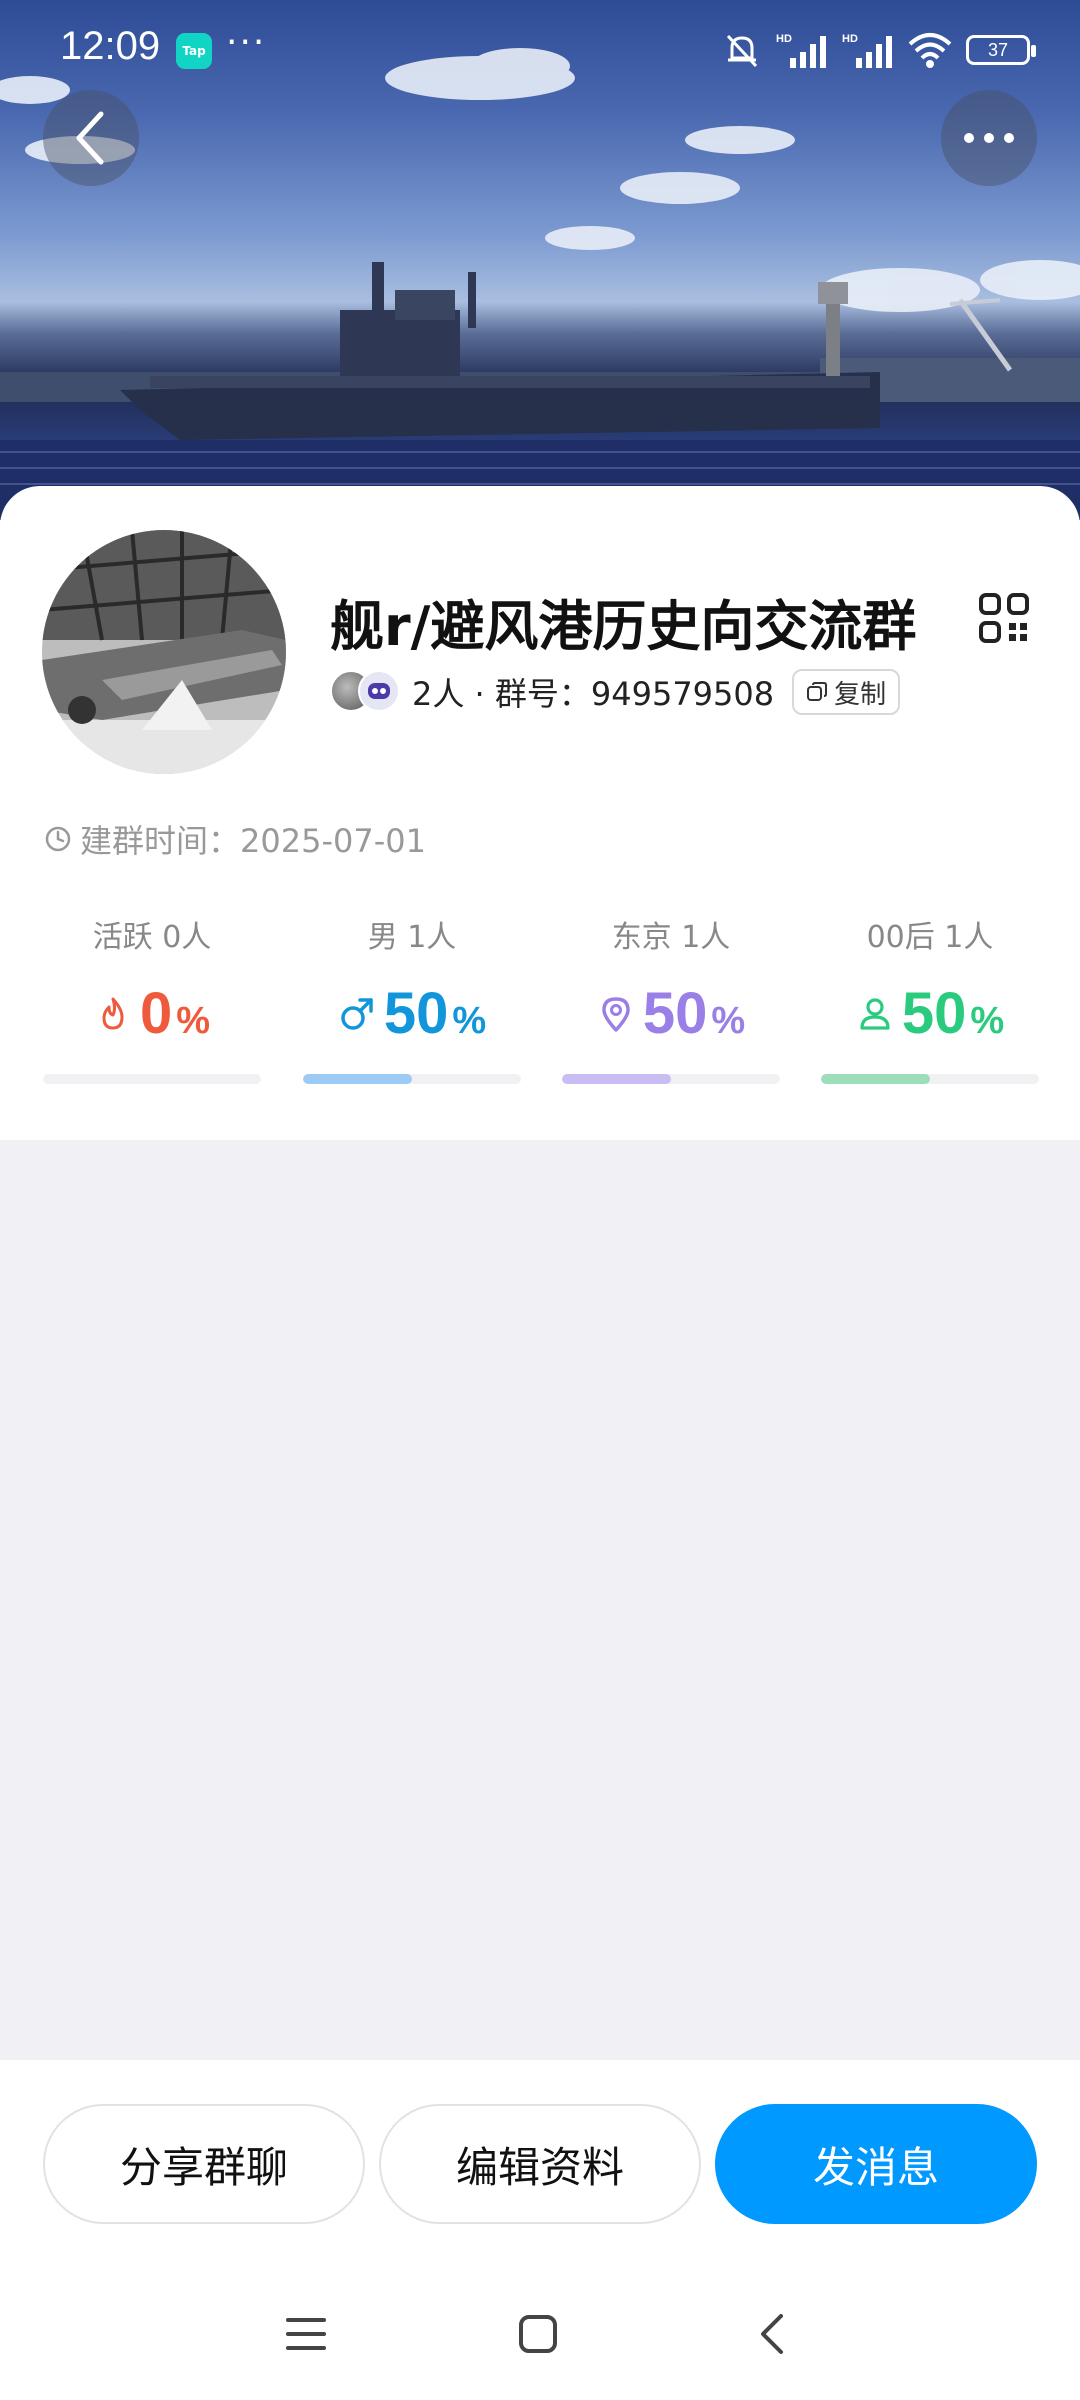  Describe the element at coordinates (1004, 618) in the screenshot. I see `qr-code-icon` at that location.